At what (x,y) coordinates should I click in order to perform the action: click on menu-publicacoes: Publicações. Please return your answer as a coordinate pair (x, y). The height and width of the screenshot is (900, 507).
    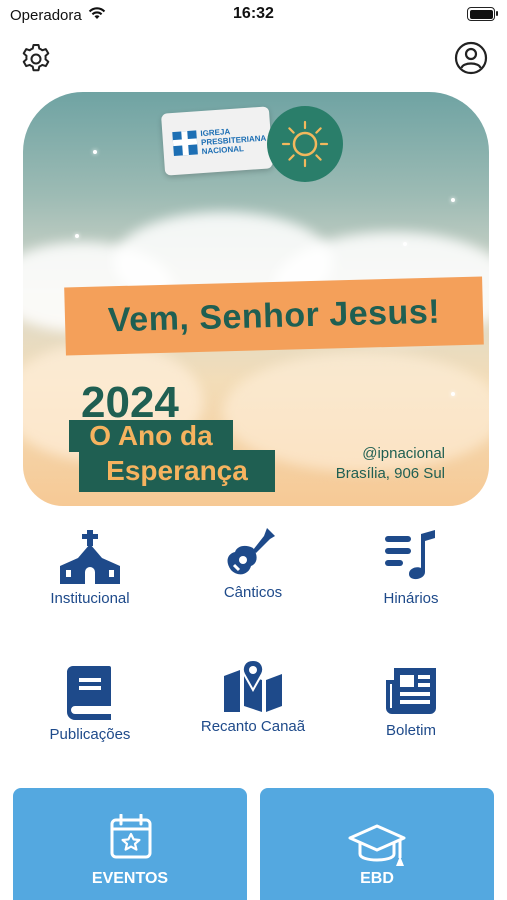
    Looking at the image, I should click on (90, 704).